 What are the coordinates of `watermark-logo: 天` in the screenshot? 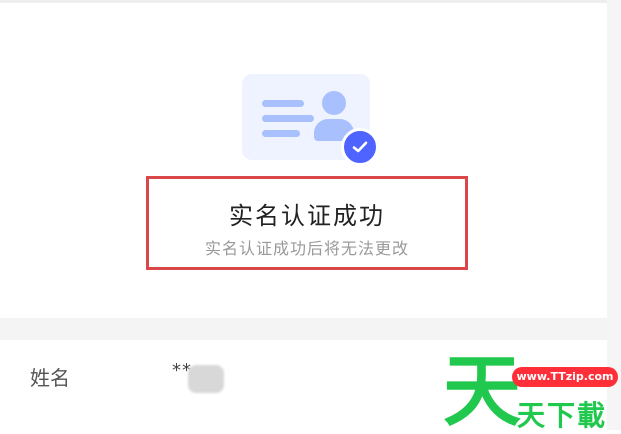 It's located at (482, 391).